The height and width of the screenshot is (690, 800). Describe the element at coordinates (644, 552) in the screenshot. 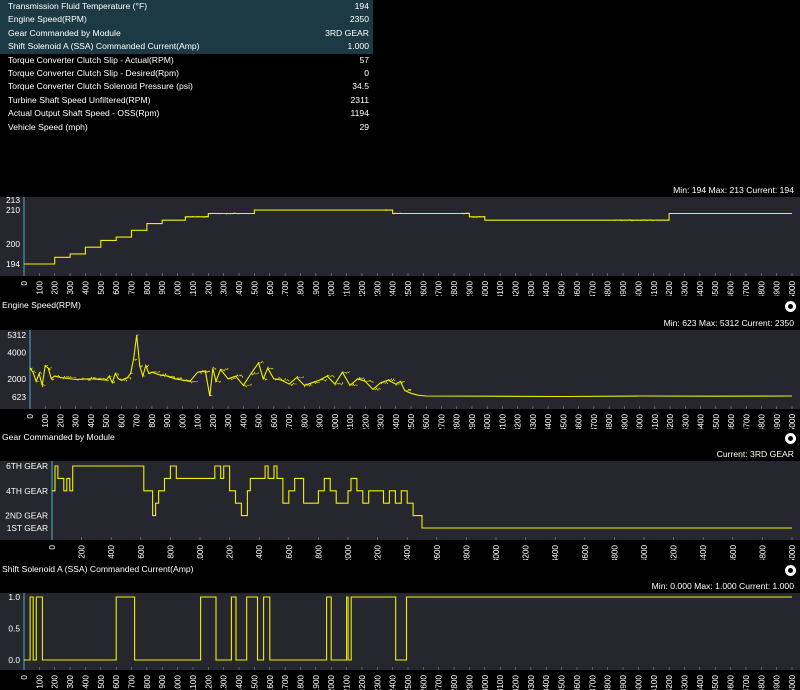

I see `x-tick-label: 4000` at that location.